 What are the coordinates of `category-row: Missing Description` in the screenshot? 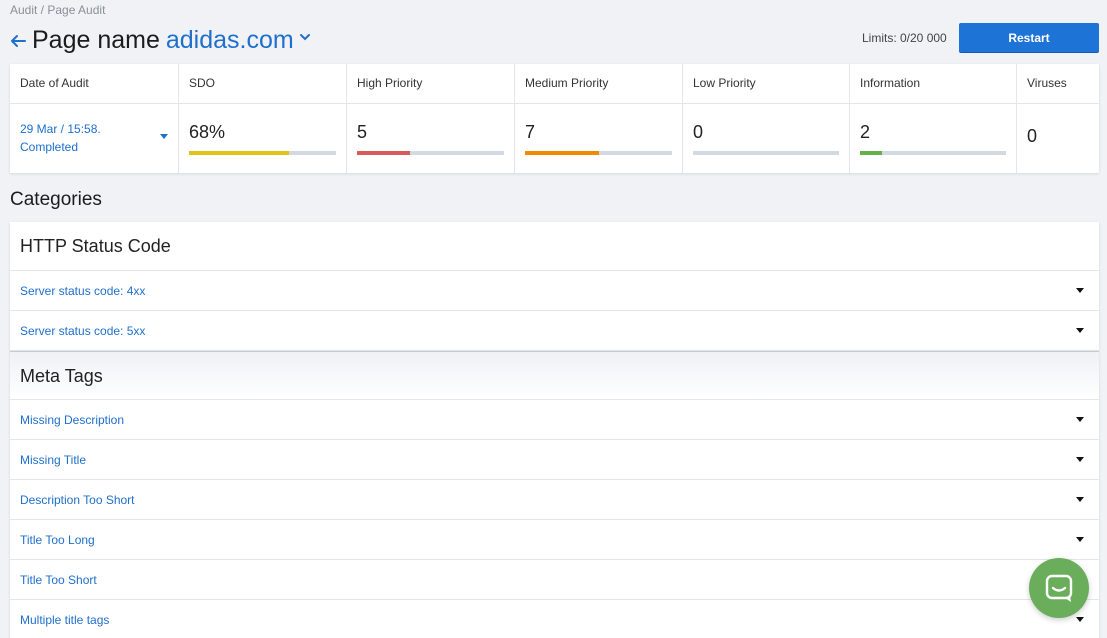 It's located at (554, 420).